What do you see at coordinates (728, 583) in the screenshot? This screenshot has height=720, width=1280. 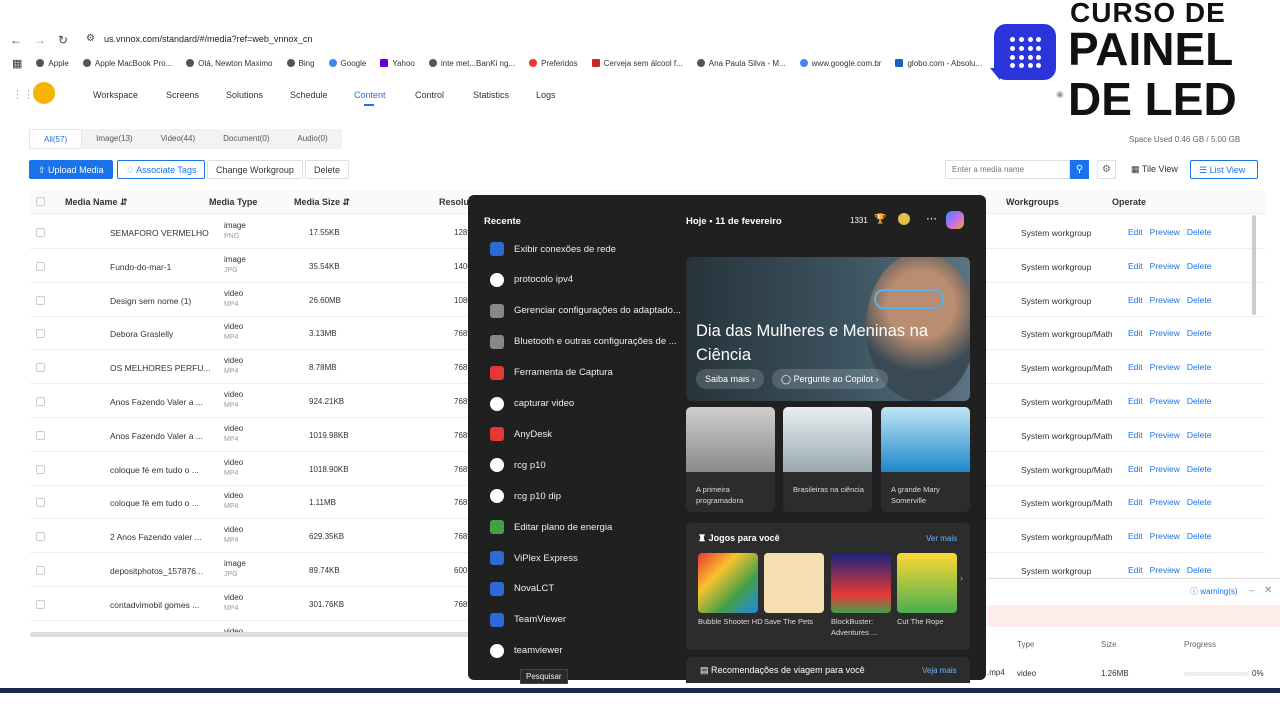 I see `game-bubble-shooter` at bounding box center [728, 583].